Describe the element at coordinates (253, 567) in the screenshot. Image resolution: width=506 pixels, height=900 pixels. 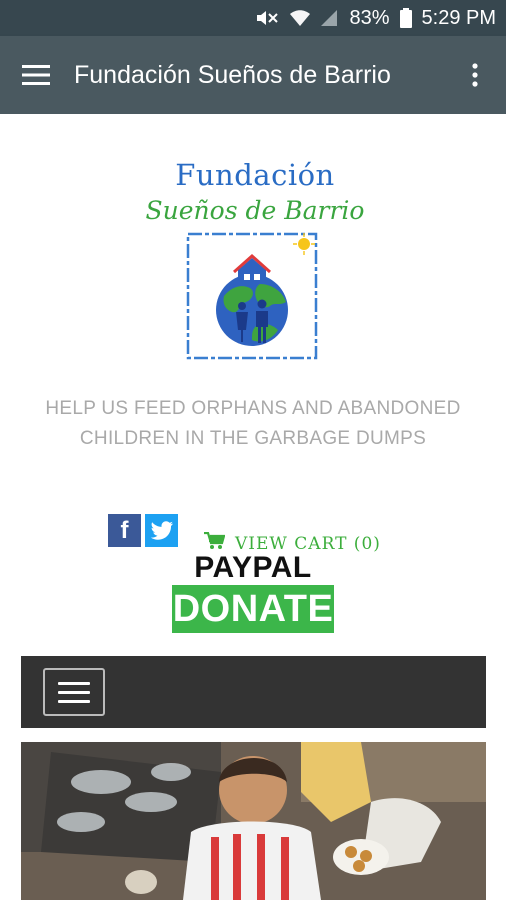
I see `paypal-label: PAYPAL` at that location.